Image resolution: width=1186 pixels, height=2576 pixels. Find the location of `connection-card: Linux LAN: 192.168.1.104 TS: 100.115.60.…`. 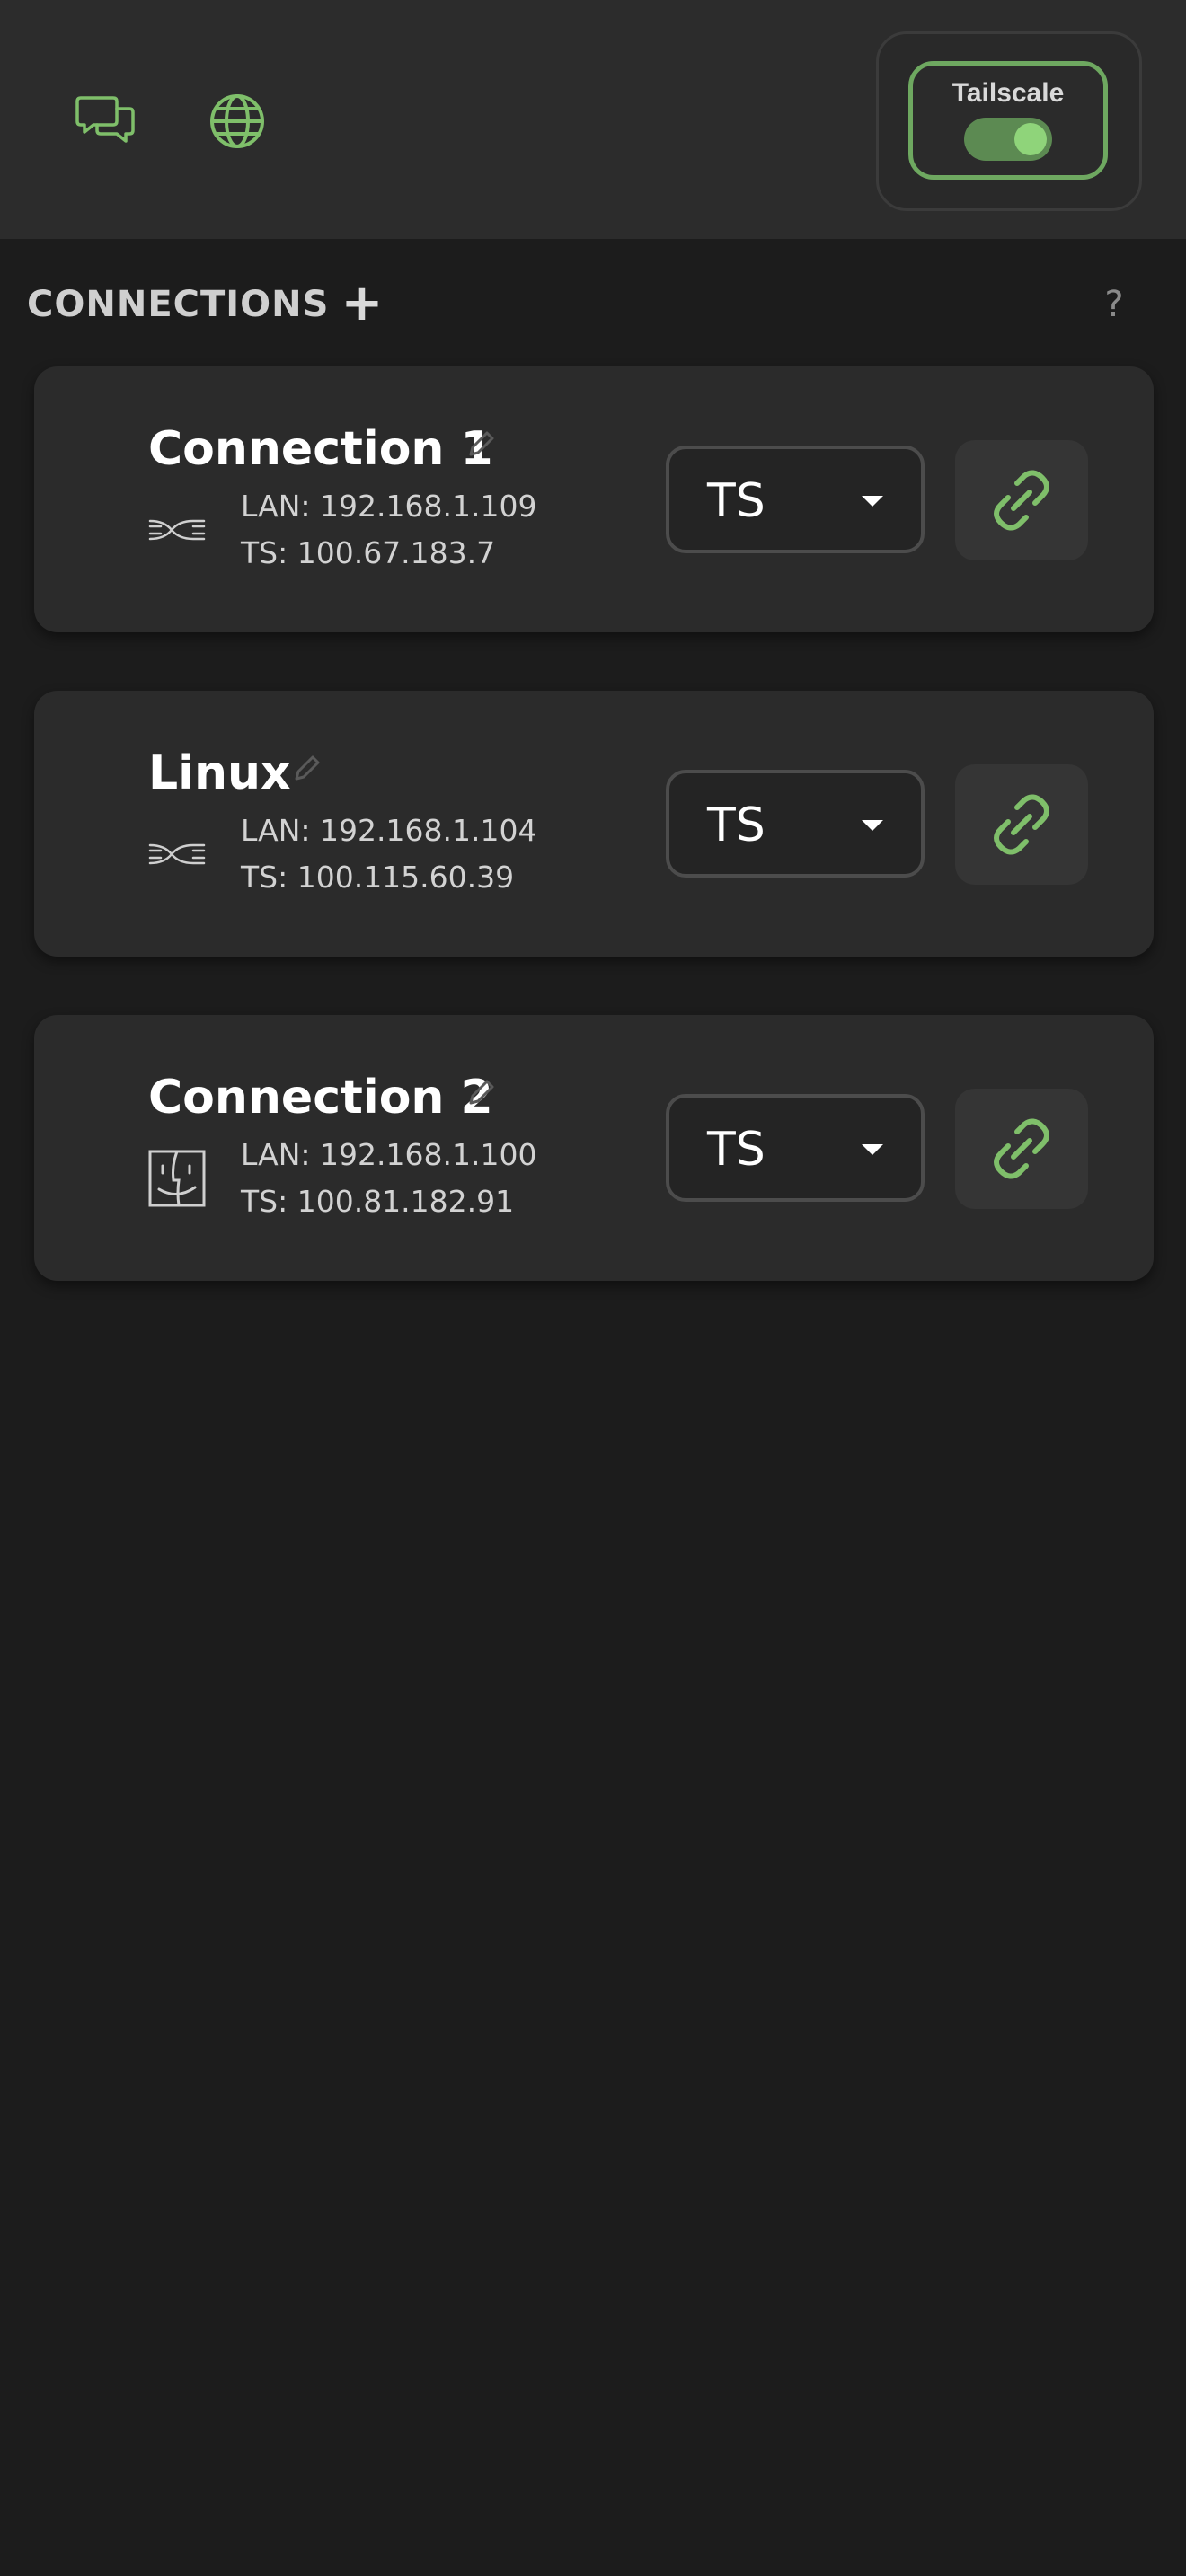

connection-card: Linux LAN: 192.168.1.104 TS: 100.115.60.… is located at coordinates (594, 824).